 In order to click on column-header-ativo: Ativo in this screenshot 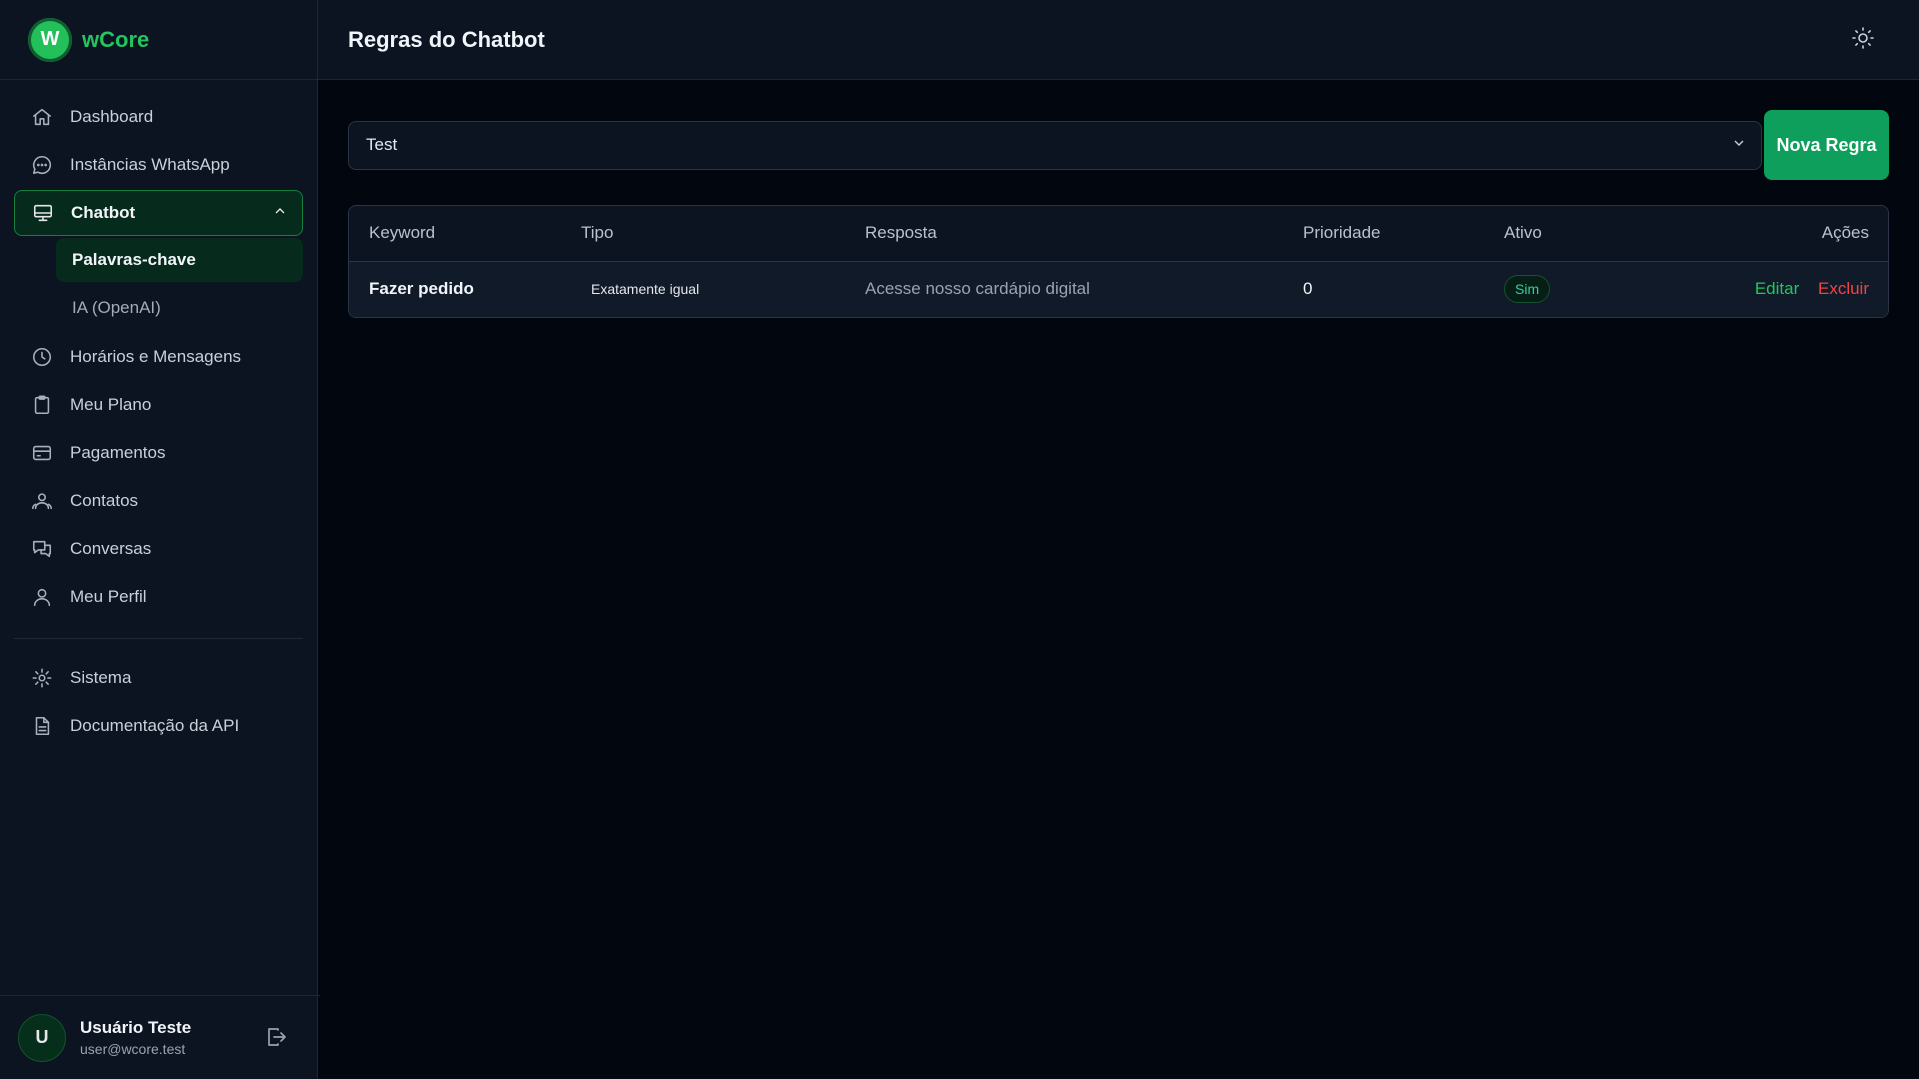, I will do `click(1604, 234)`.